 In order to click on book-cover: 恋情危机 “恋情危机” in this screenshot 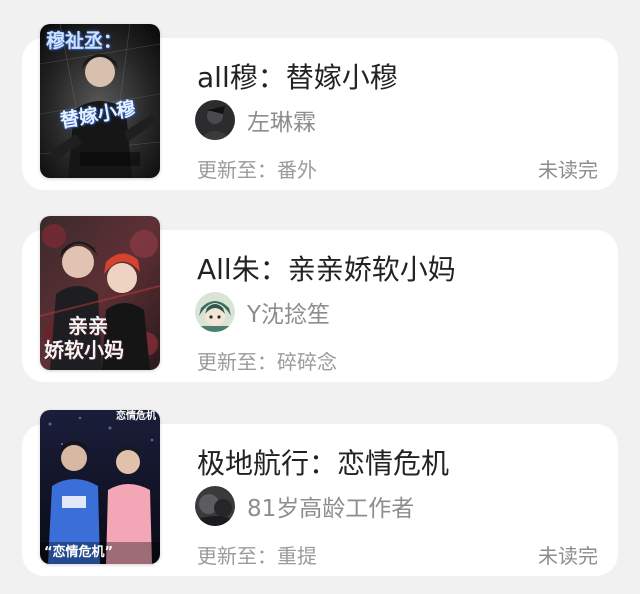, I will do `click(100, 487)`.